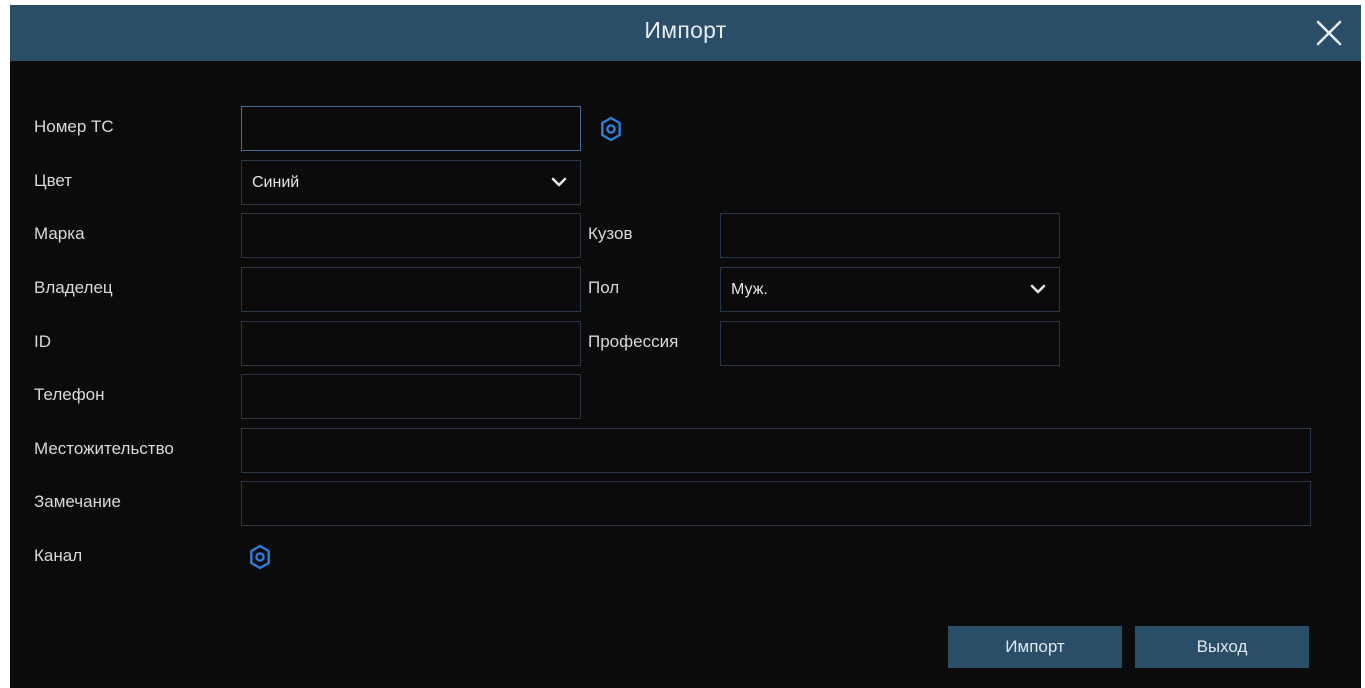  What do you see at coordinates (1329, 33) in the screenshot?
I see `close-icon` at bounding box center [1329, 33].